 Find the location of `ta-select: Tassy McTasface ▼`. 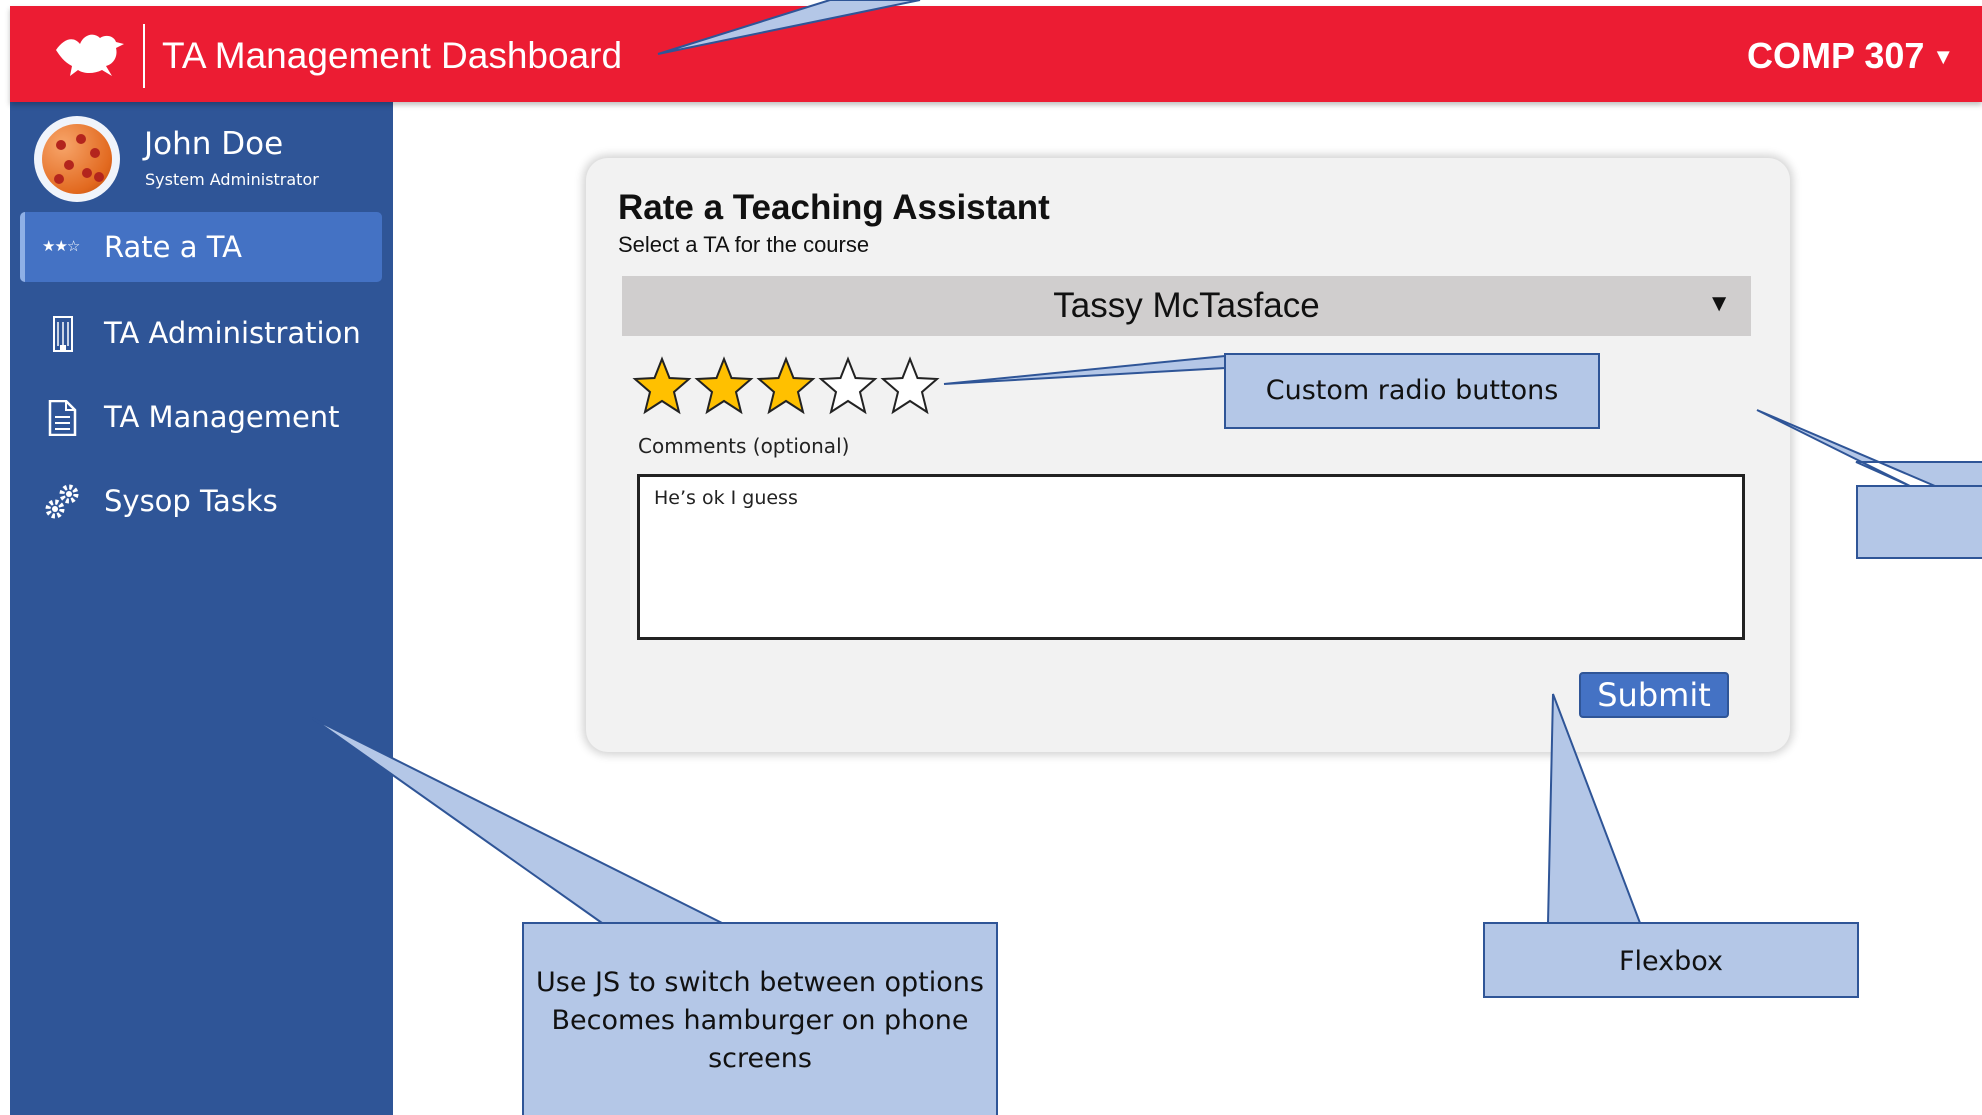

ta-select: Tassy McTasface ▼ is located at coordinates (1186, 306).